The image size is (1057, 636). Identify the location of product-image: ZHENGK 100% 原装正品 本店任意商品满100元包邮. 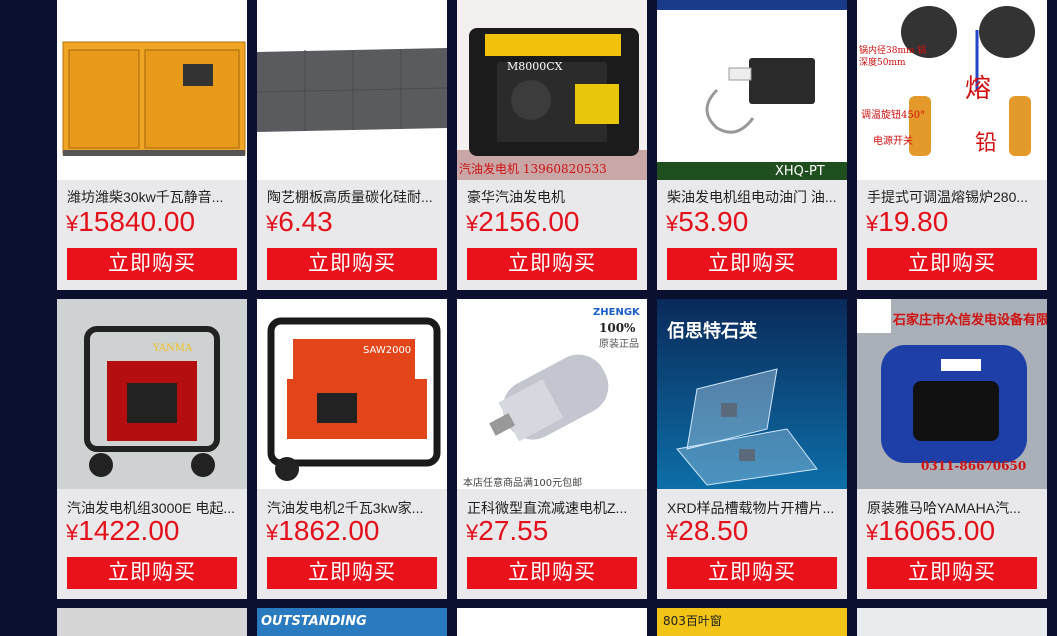
(552, 394).